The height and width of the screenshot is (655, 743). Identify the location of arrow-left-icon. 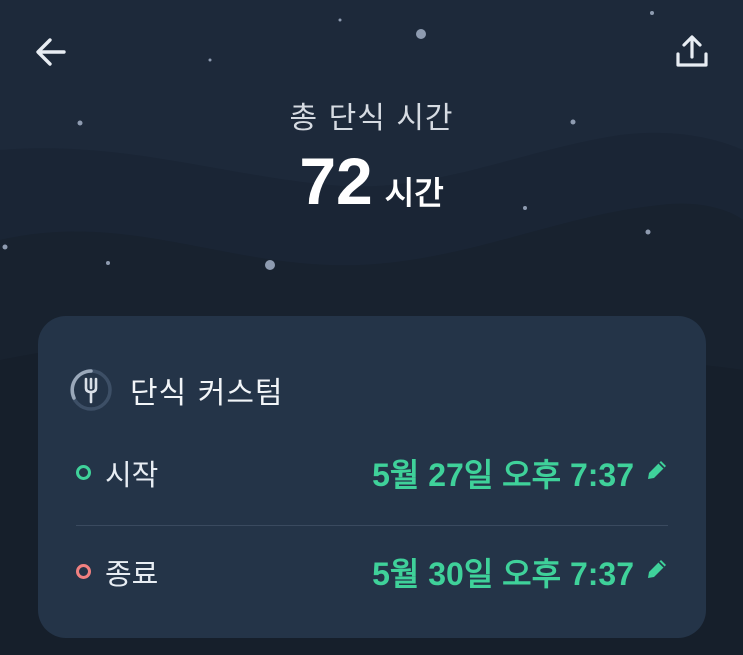
(51, 52).